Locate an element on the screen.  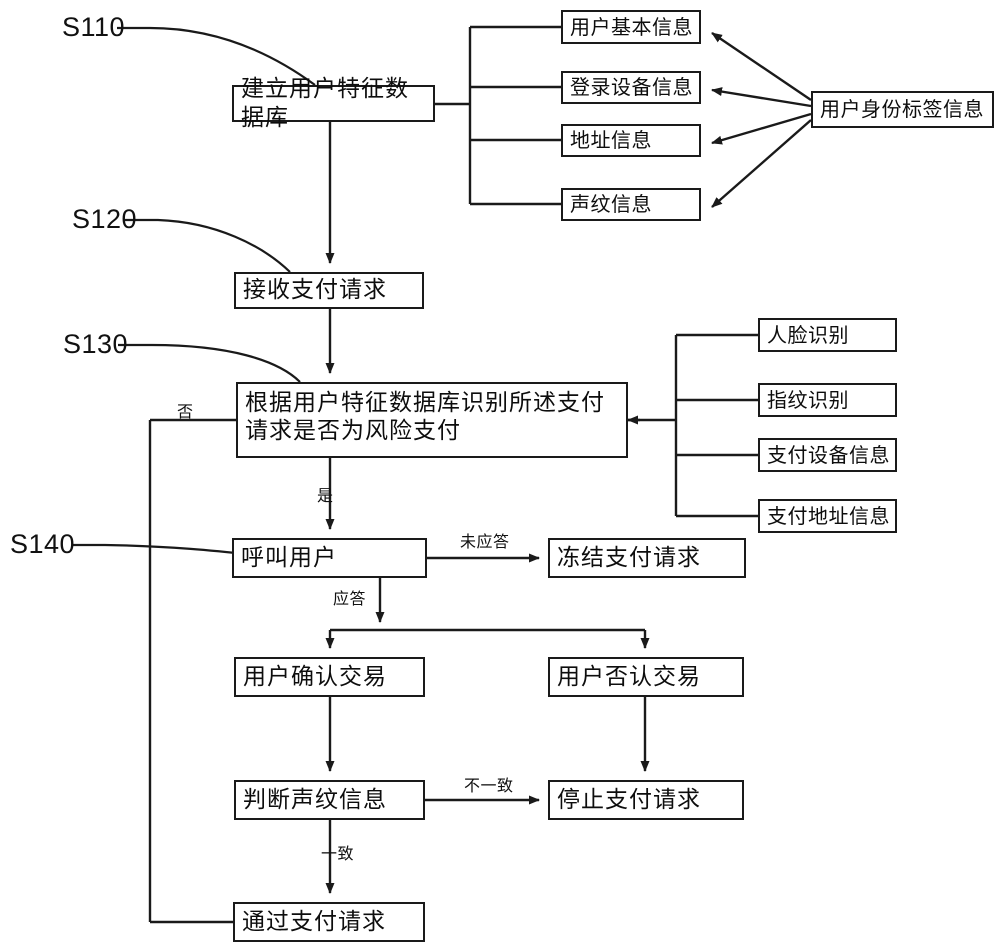
edge-label-match: 一致 is located at coordinates (338, 853).